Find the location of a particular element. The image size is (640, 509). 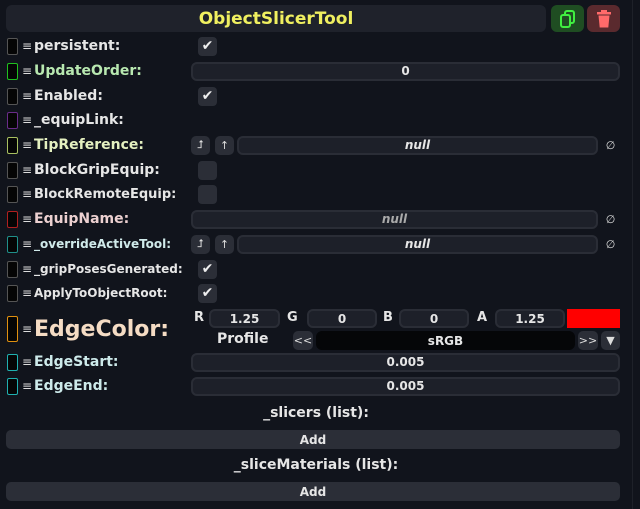

persistent-checkbox: ✔ is located at coordinates (207, 46).